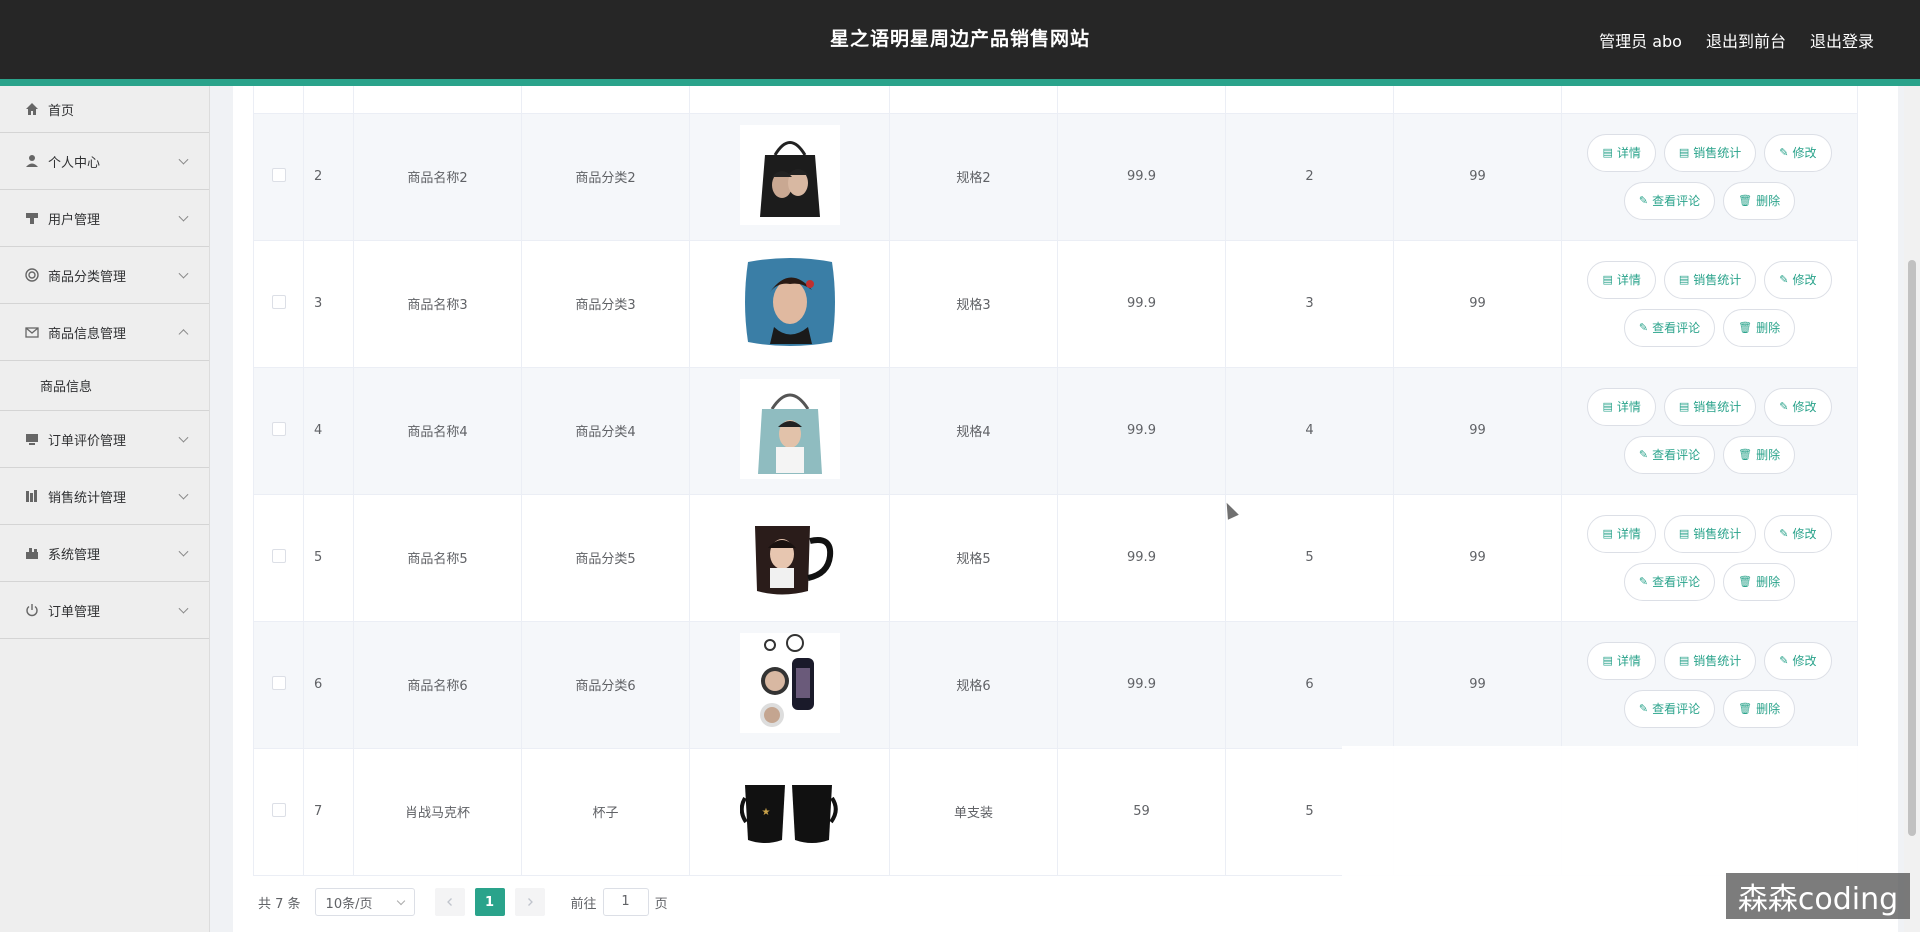  What do you see at coordinates (1784, 279) in the screenshot?
I see `edit-icon: ✎` at bounding box center [1784, 279].